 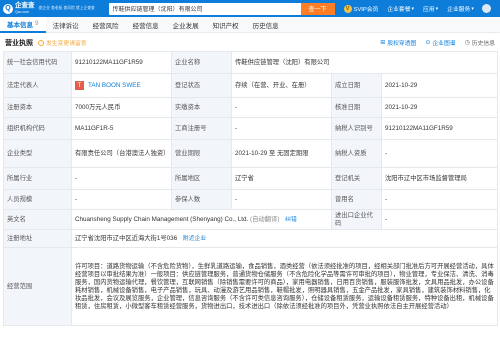 What do you see at coordinates (356, 107) in the screenshot?
I see `approve-date-label: 核准日期` at bounding box center [356, 107].